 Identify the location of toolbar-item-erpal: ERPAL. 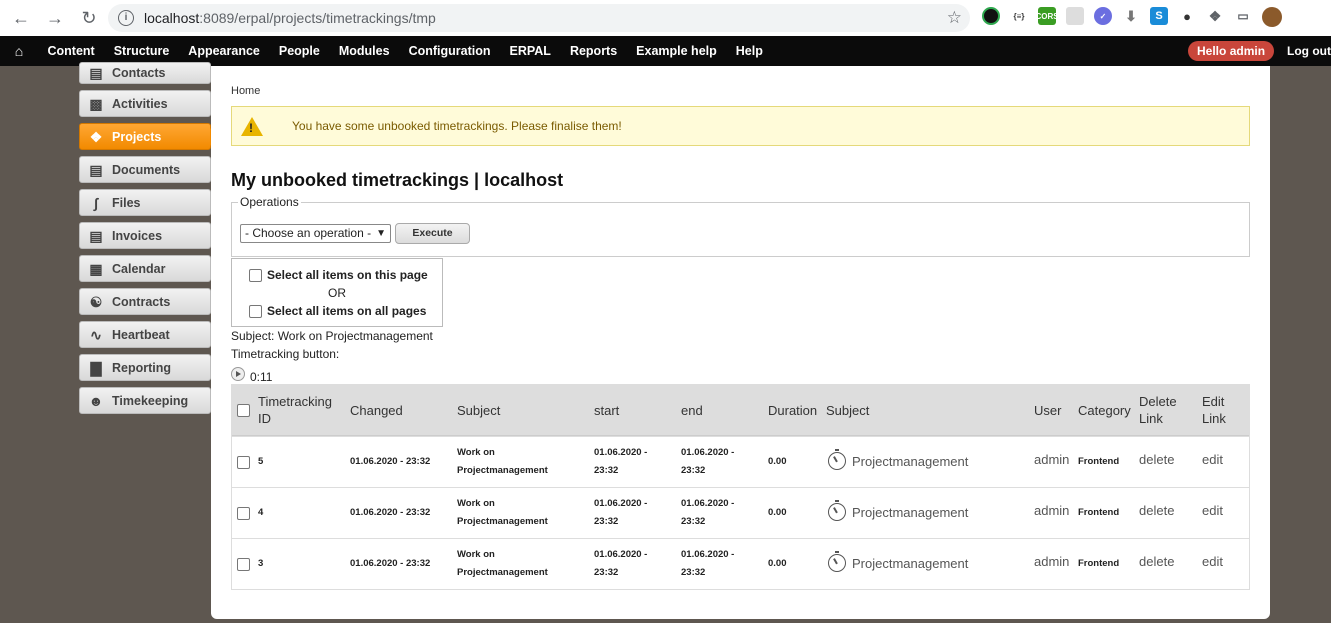
(530, 51).